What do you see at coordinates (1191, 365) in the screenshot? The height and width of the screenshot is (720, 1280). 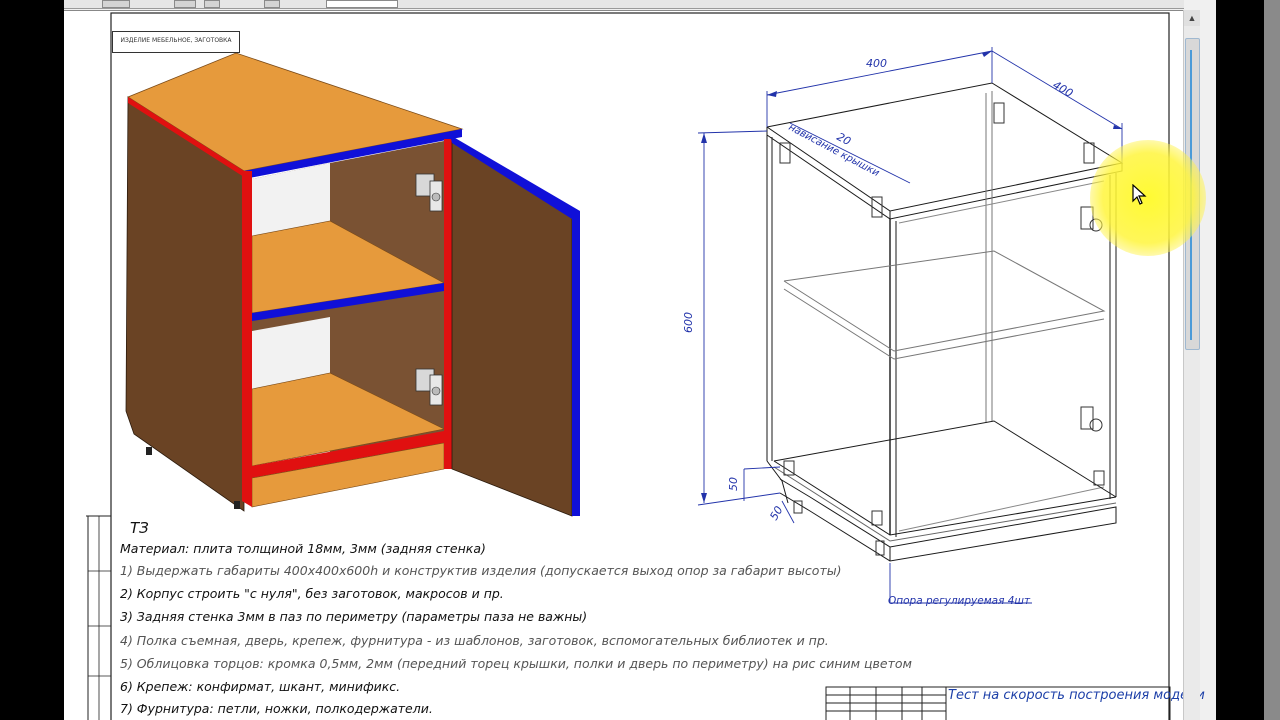 I see `vertical-scrollbar: ▲` at bounding box center [1191, 365].